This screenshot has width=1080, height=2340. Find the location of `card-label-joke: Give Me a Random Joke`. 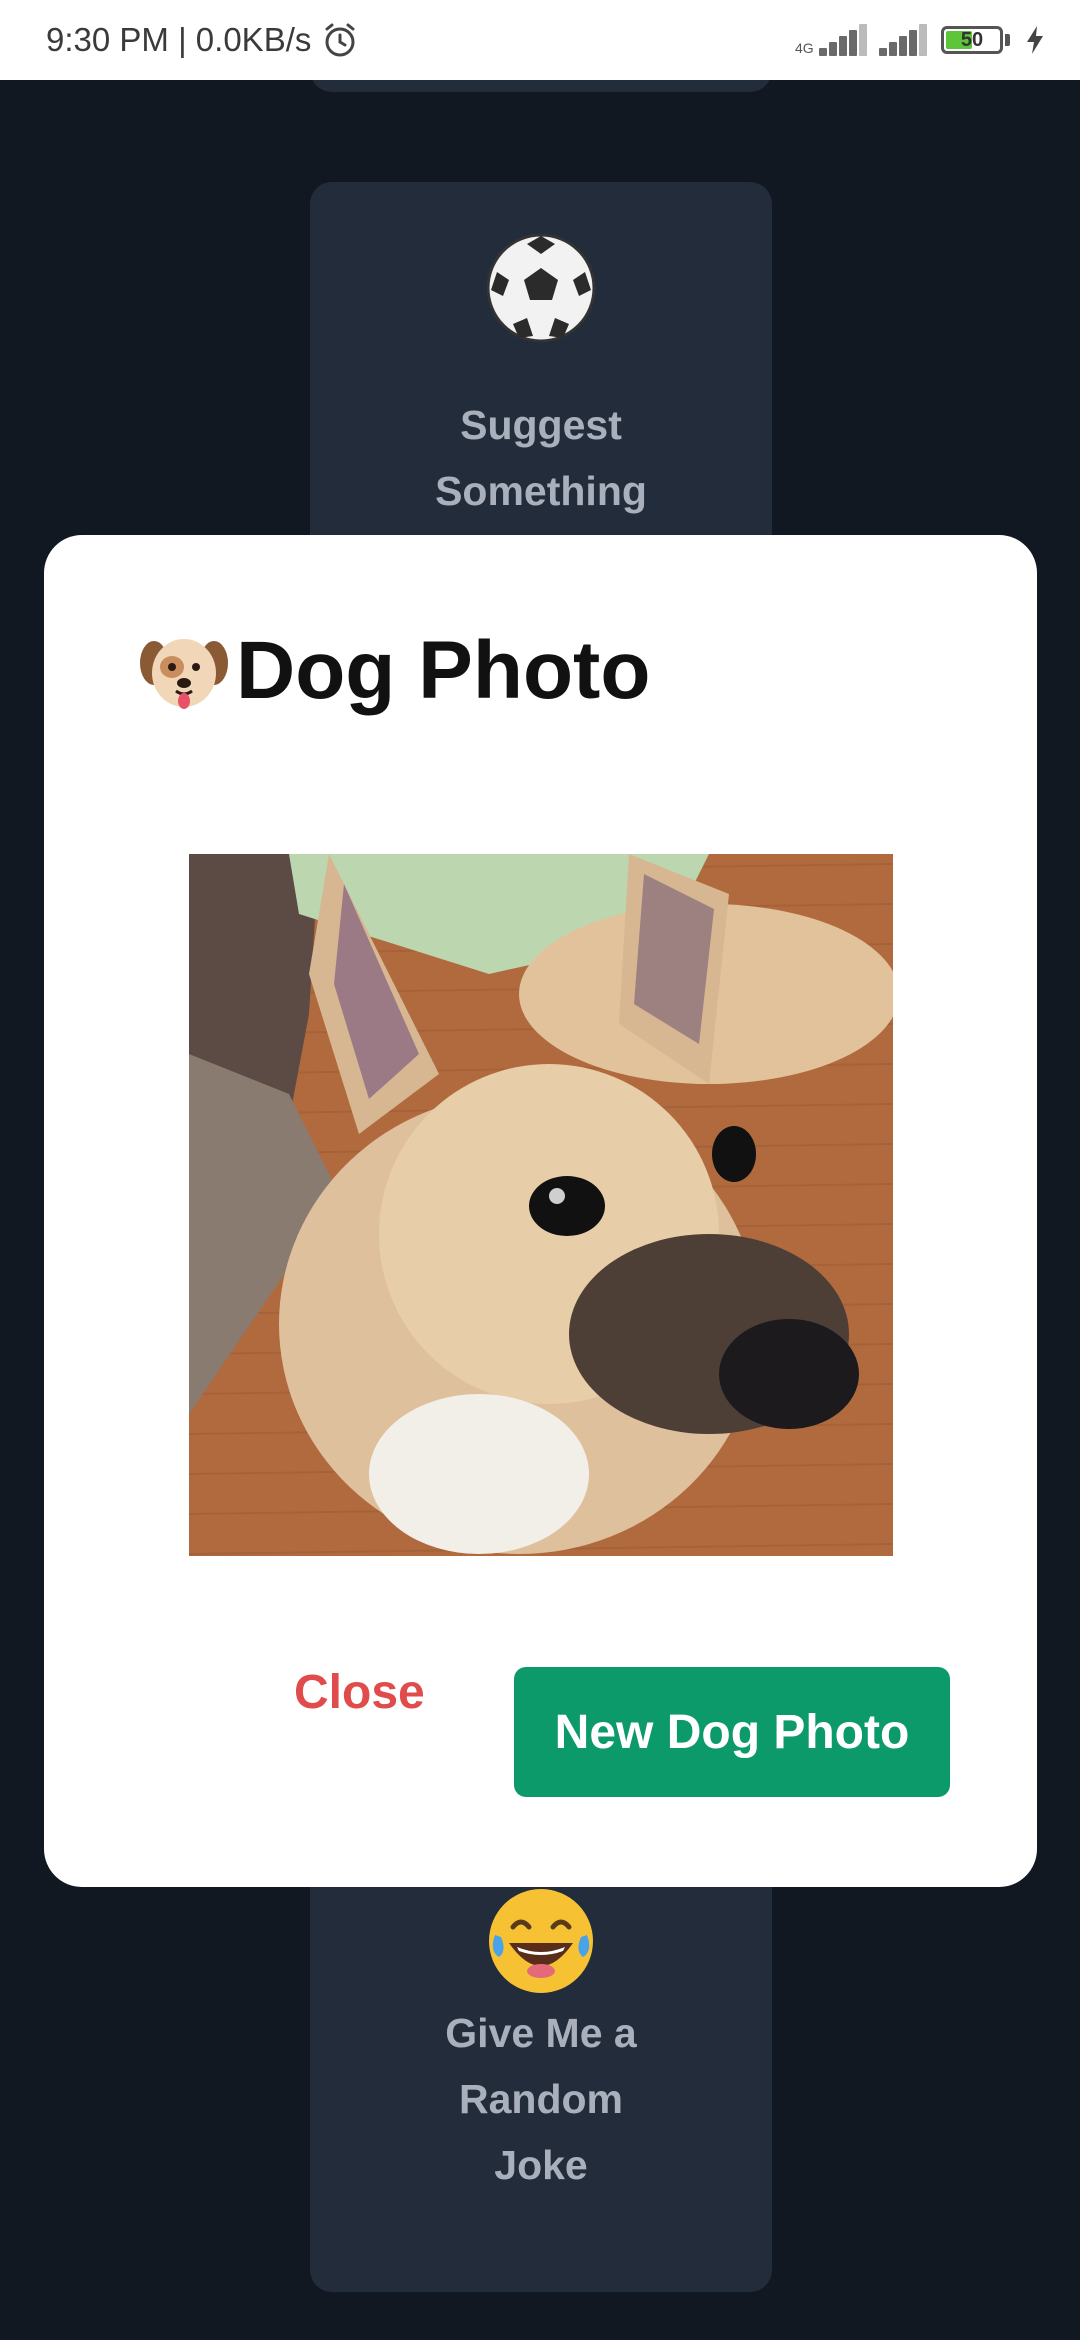

card-label-joke: Give Me a Random Joke is located at coordinates (541, 2099).